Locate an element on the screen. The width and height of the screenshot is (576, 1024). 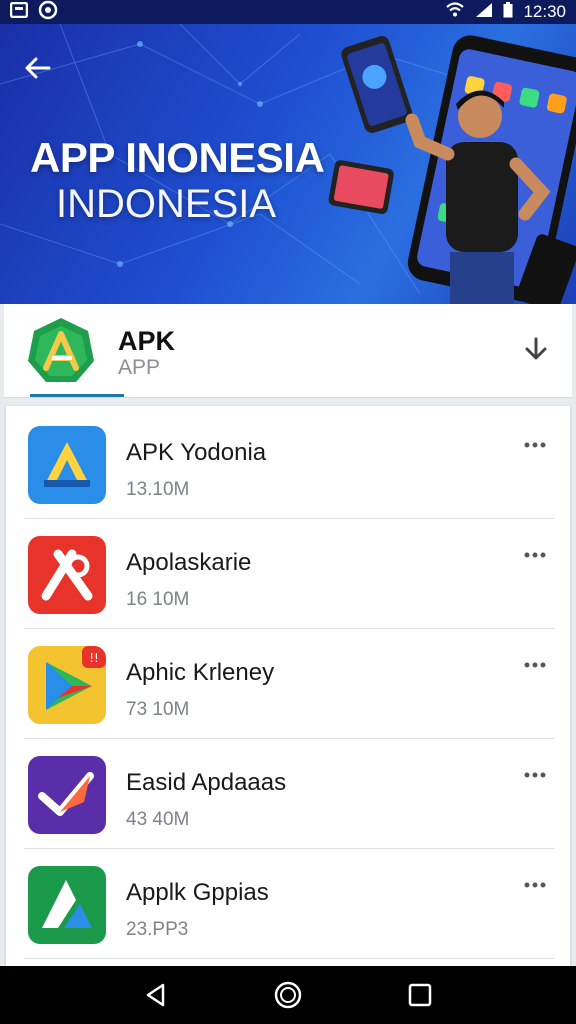
app-name: APK Yodonia is located at coordinates (196, 452).